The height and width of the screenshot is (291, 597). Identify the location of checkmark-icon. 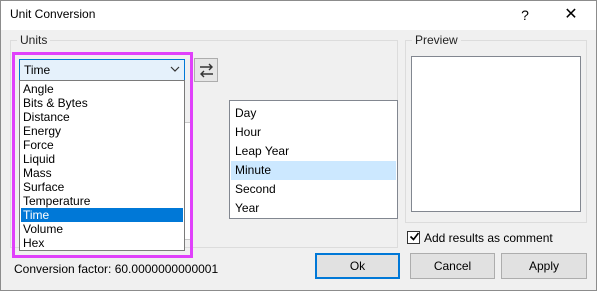
(414, 237).